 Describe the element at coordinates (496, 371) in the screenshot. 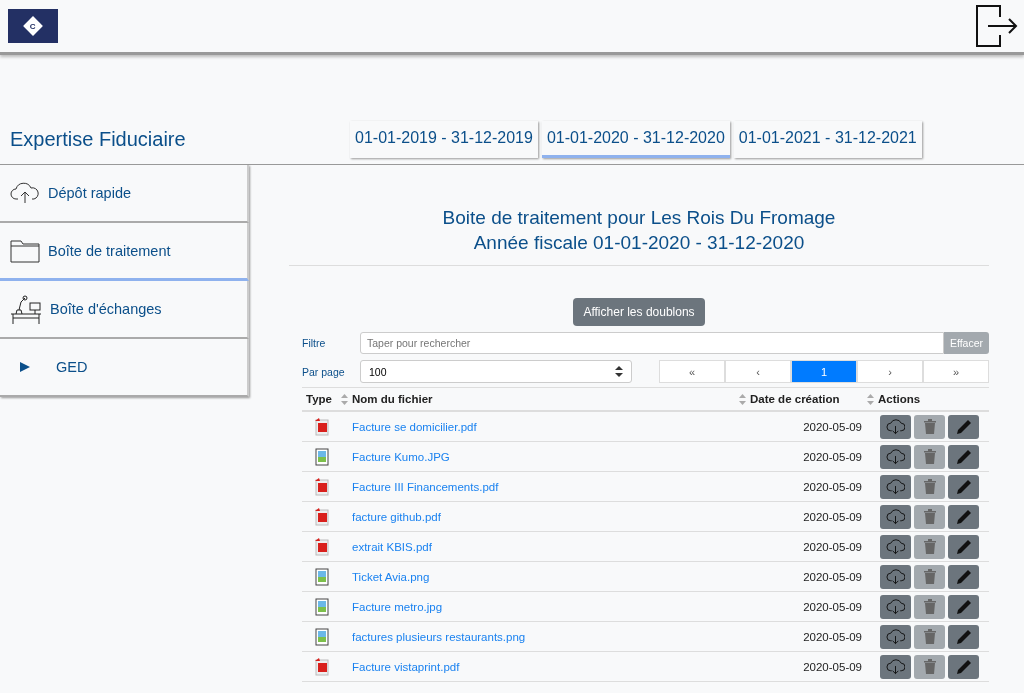

I see `per-page-select: 100` at that location.